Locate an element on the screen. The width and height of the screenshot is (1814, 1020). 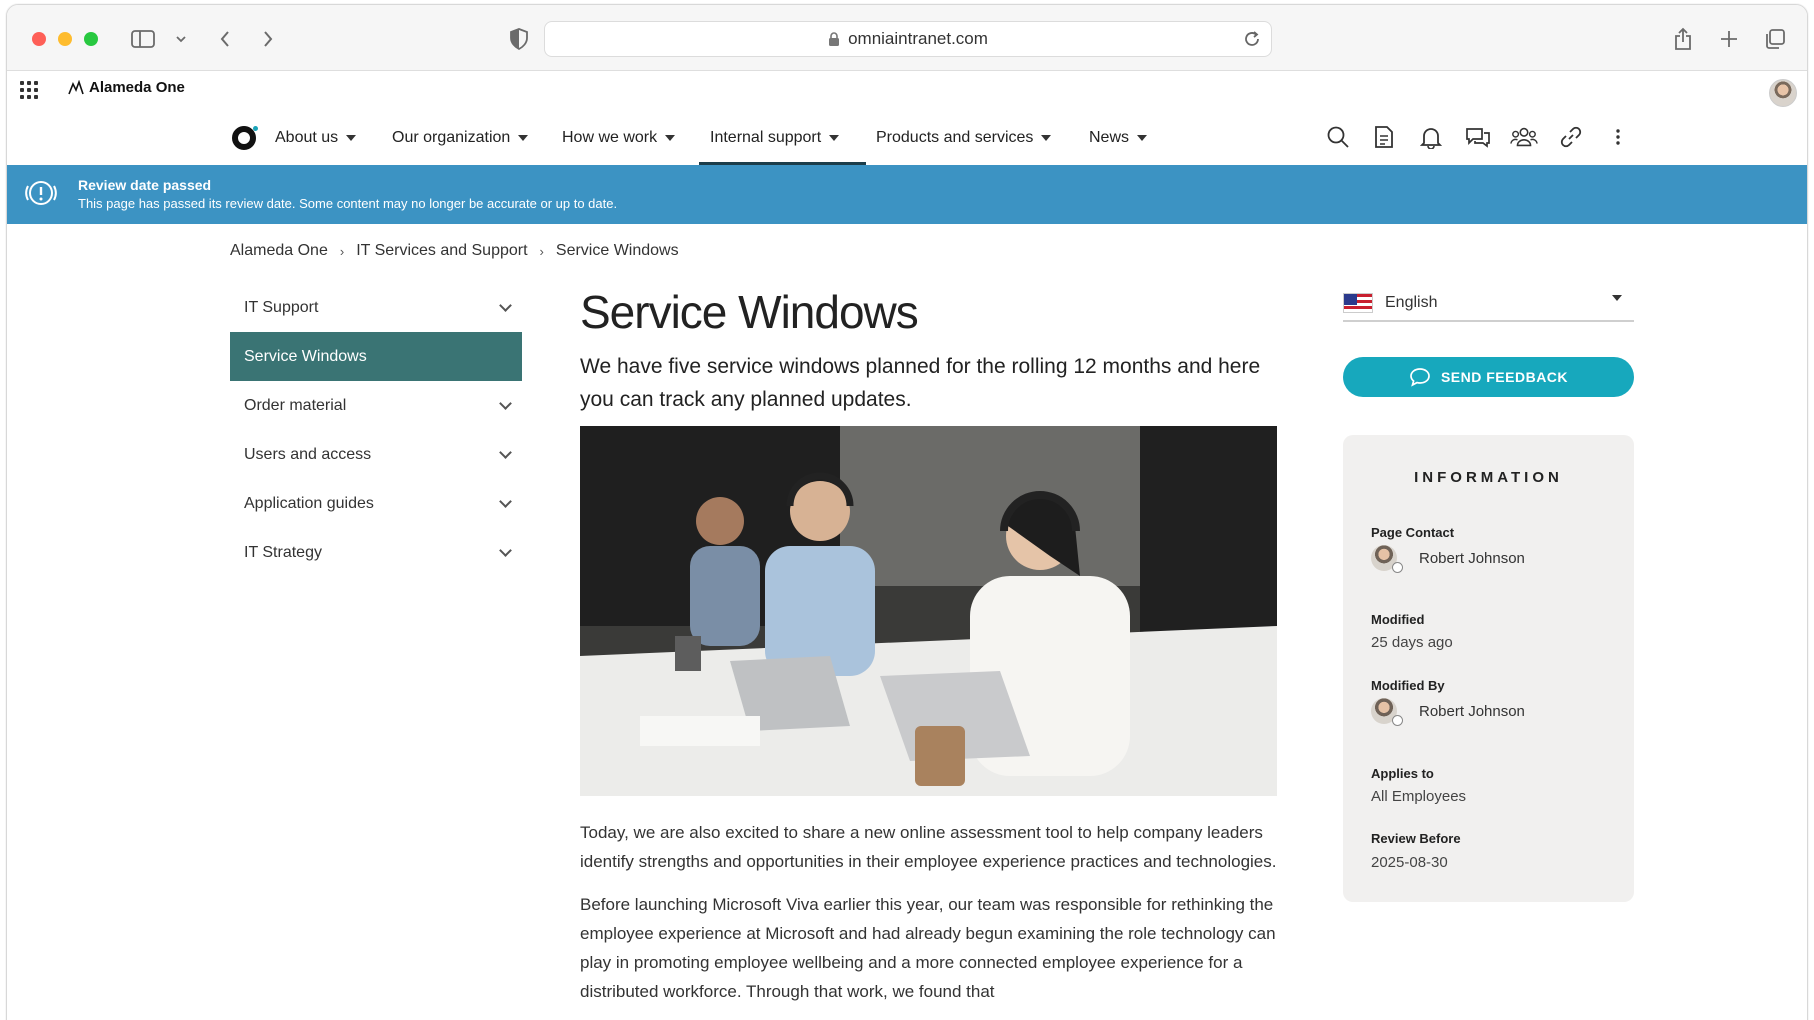
close-window-button is located at coordinates (39, 39).